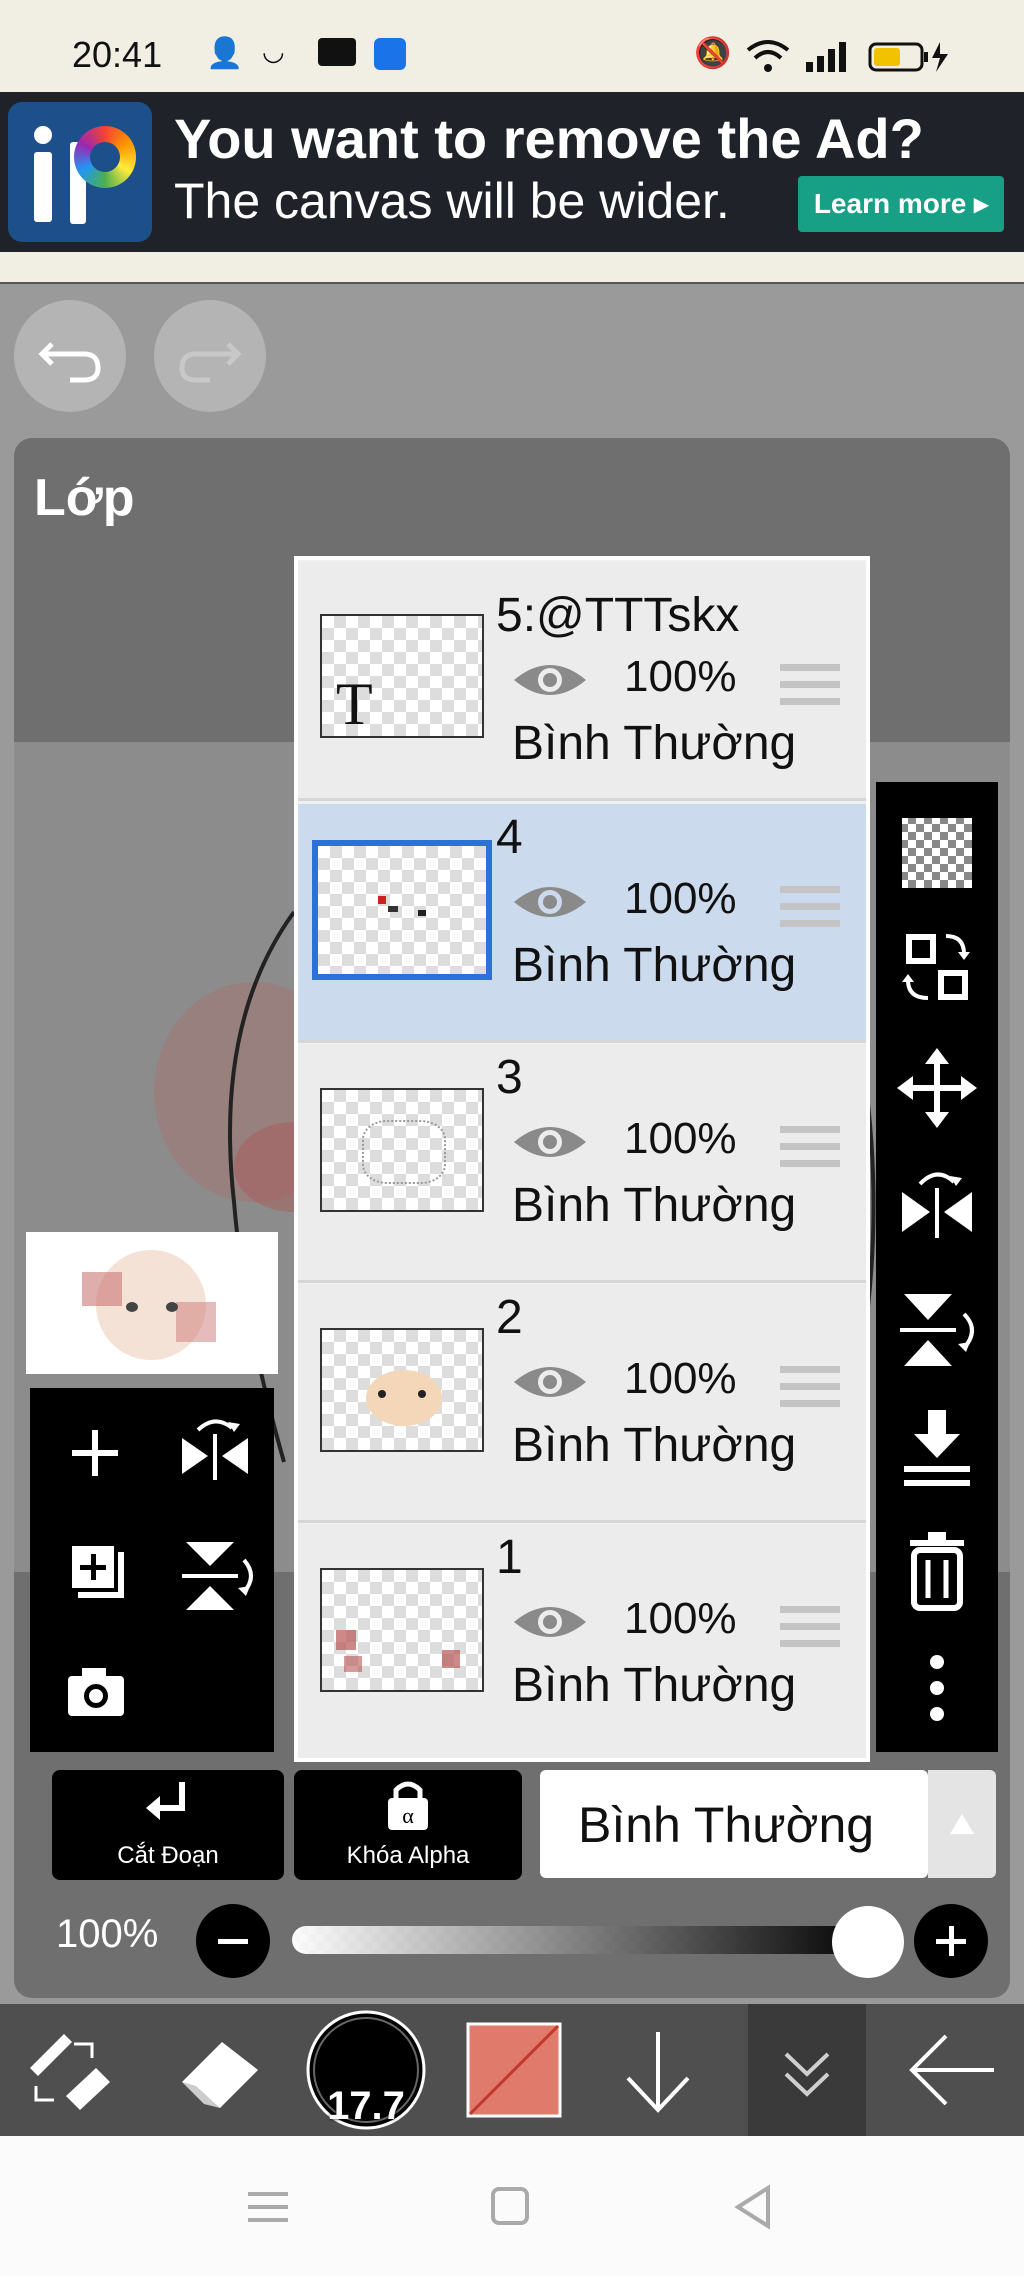 Image resolution: width=1024 pixels, height=2276 pixels. Describe the element at coordinates (215, 1449) in the screenshot. I see `flip-rotate-icon` at that location.